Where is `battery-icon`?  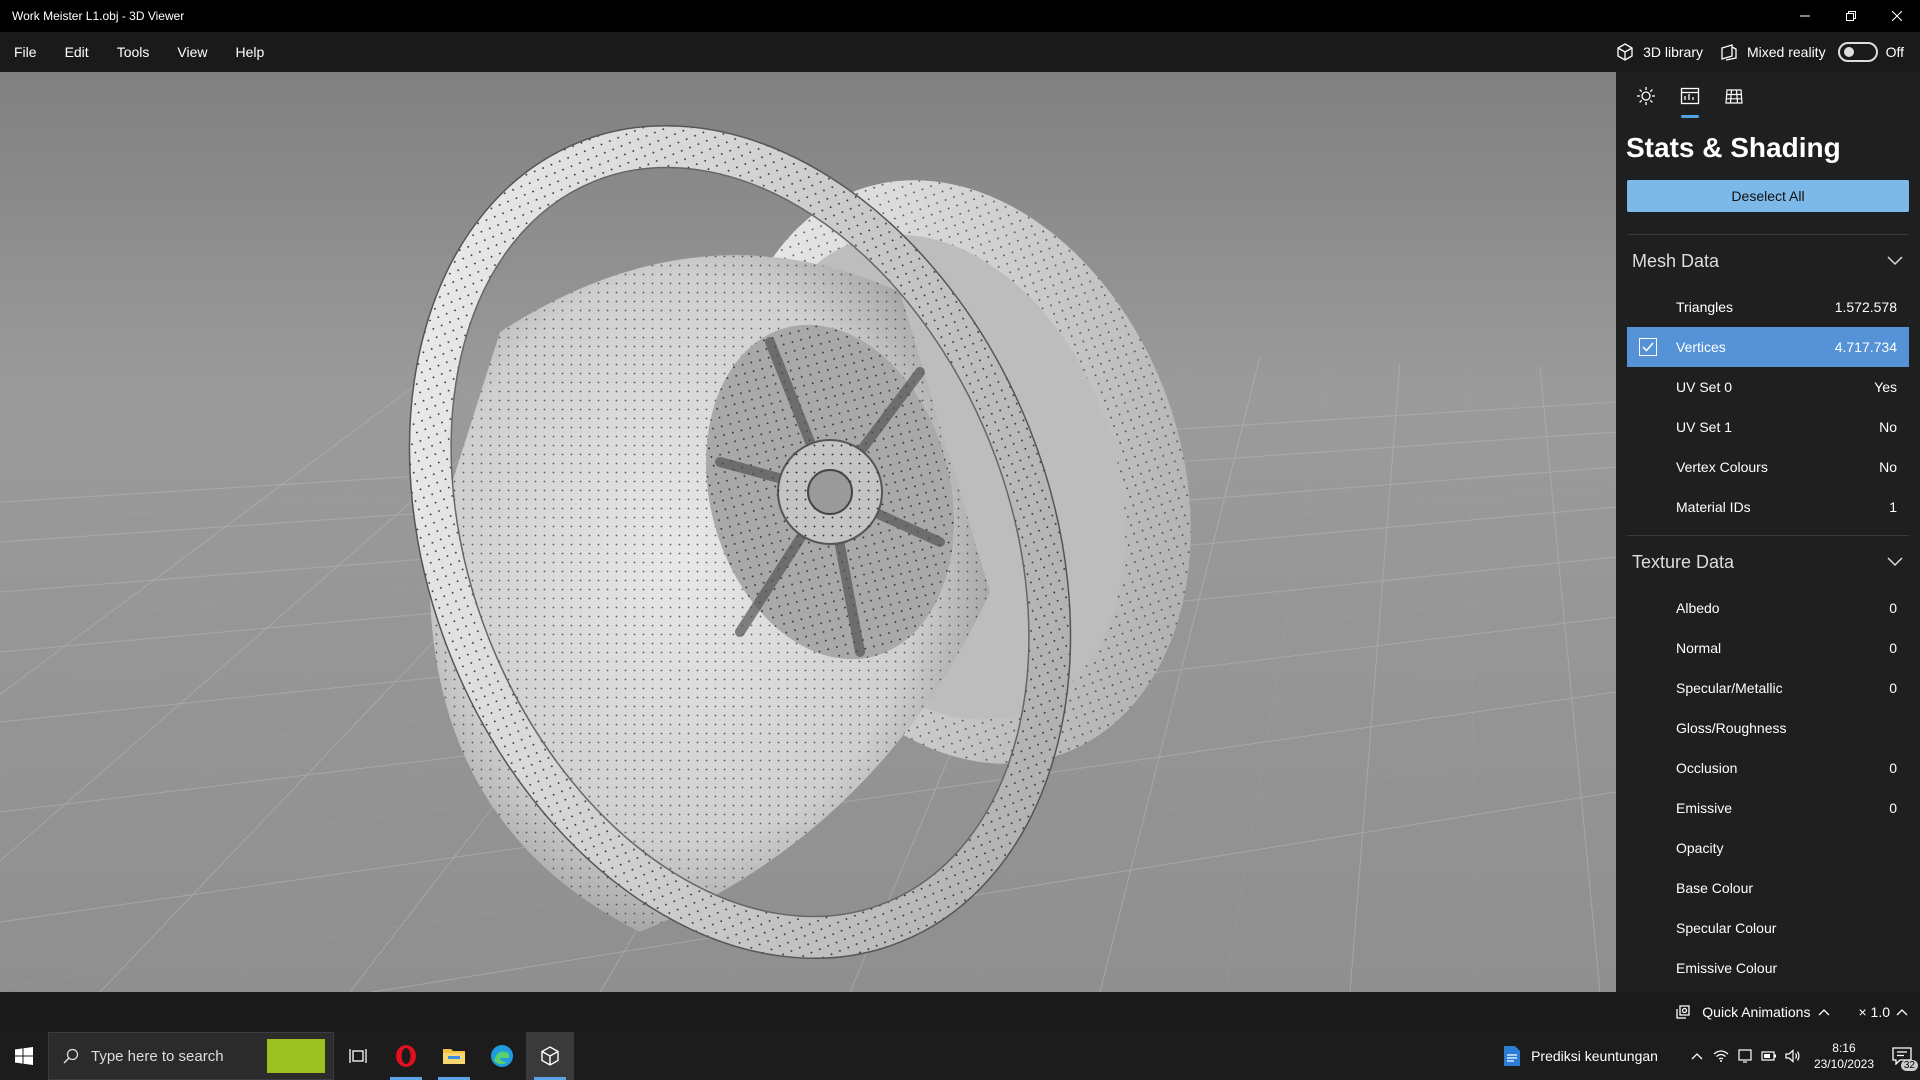 battery-icon is located at coordinates (1769, 1056).